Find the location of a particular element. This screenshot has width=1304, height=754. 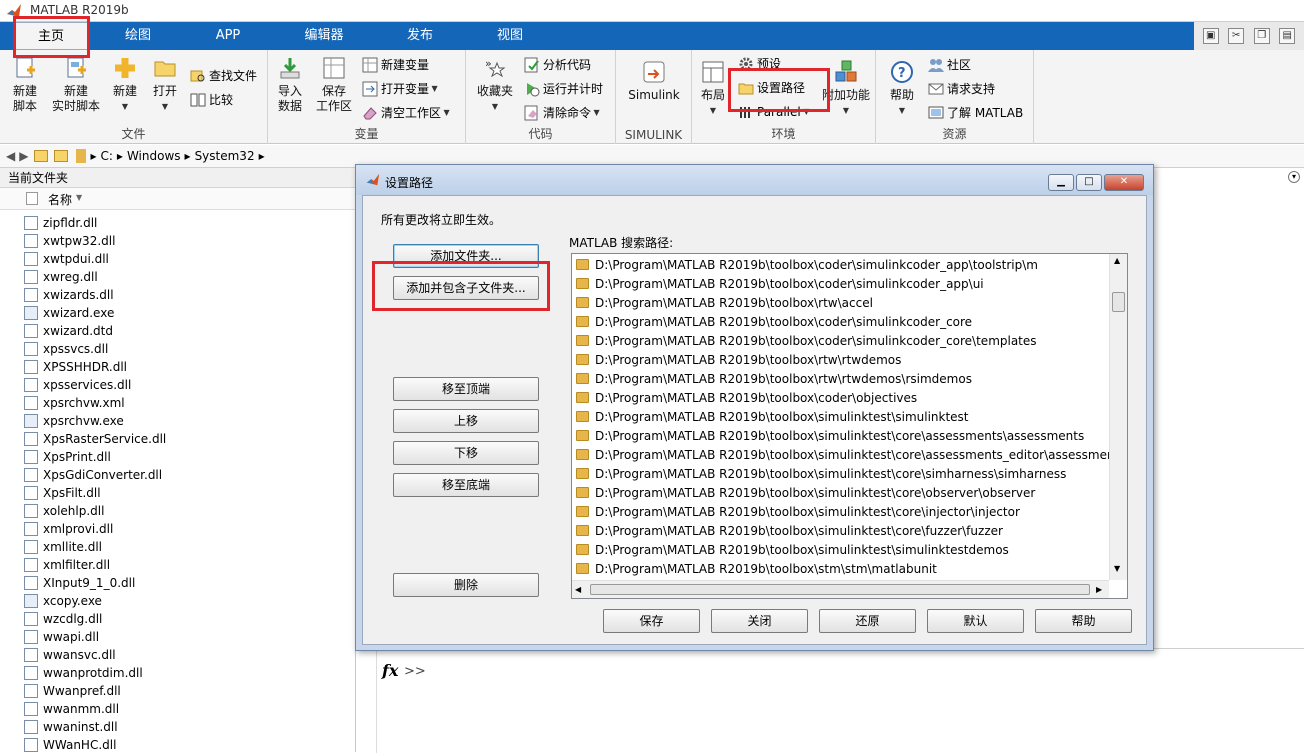

file-list-item: xpsrchvw.xml is located at coordinates (74, 403).